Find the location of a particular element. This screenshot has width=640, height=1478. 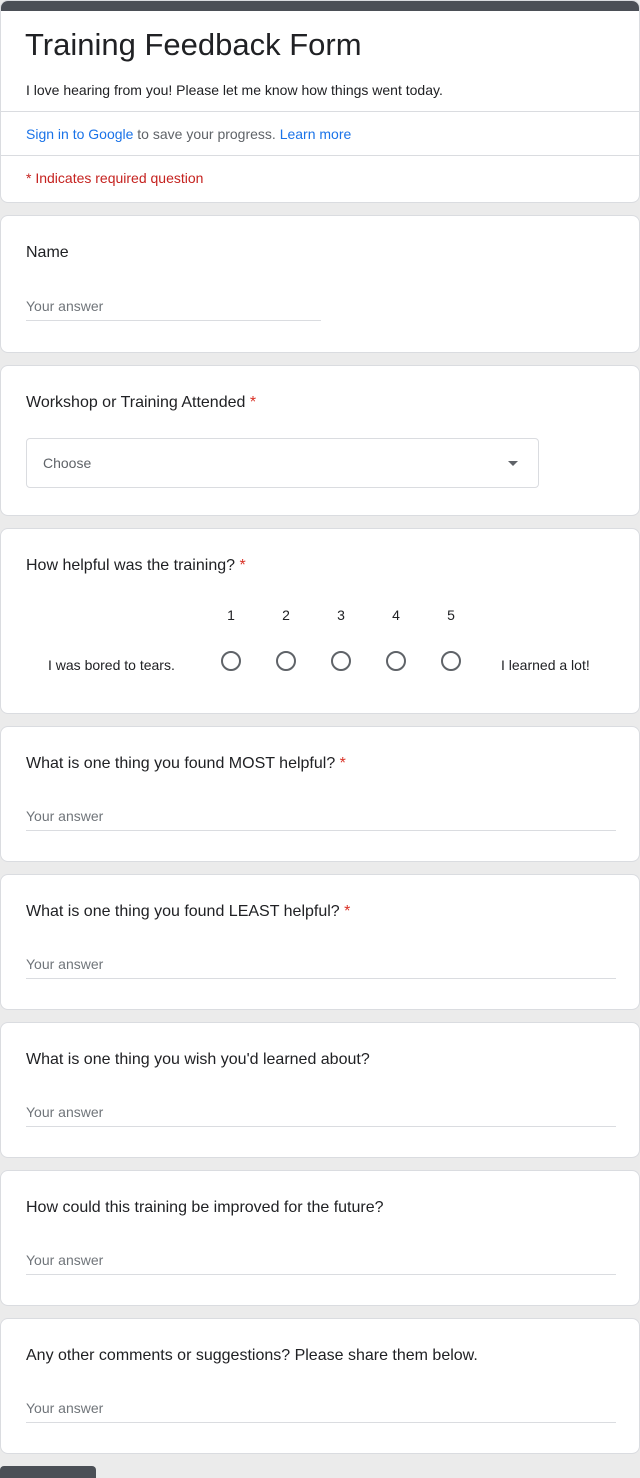

least-helpful-input: Your answer is located at coordinates (321, 965).